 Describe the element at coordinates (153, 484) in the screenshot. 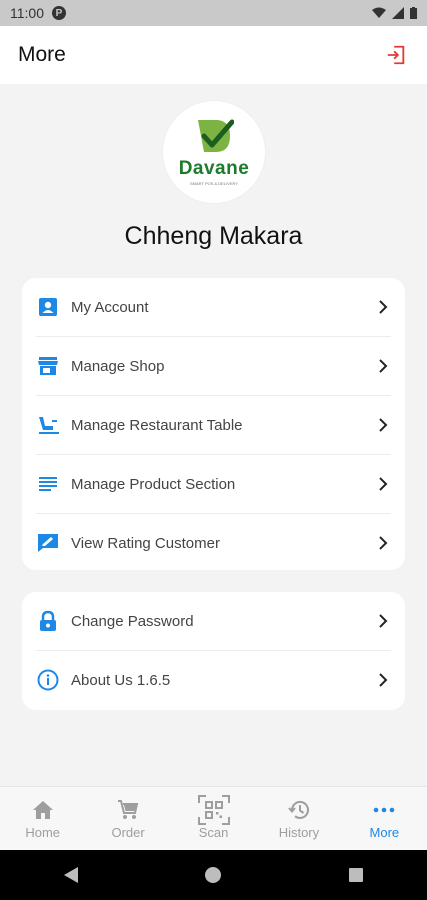

I see `menu-item-label: Manage Product Section` at that location.